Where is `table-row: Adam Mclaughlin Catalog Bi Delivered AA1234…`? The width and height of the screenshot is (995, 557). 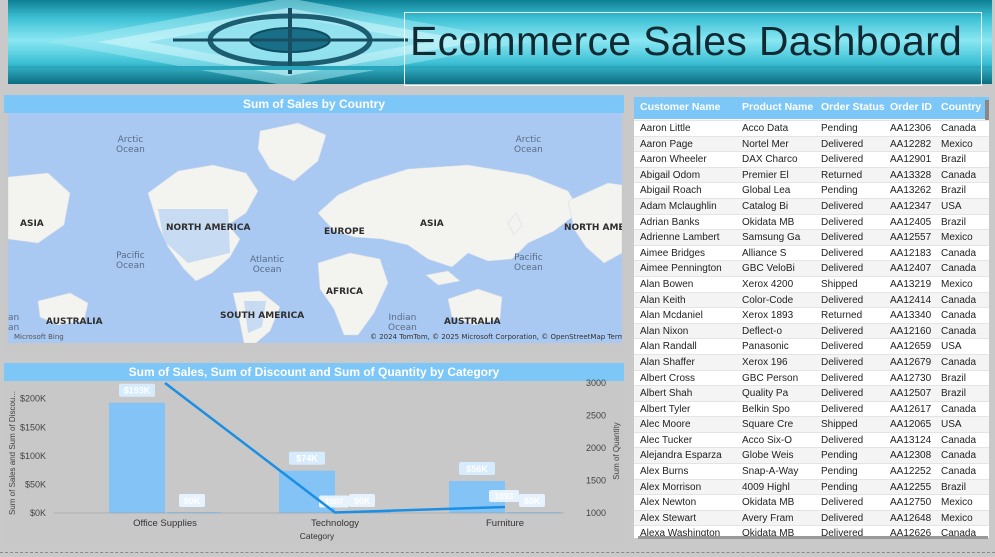
table-row: Adam Mclaughlin Catalog Bi Delivered AA1234… is located at coordinates (811, 205).